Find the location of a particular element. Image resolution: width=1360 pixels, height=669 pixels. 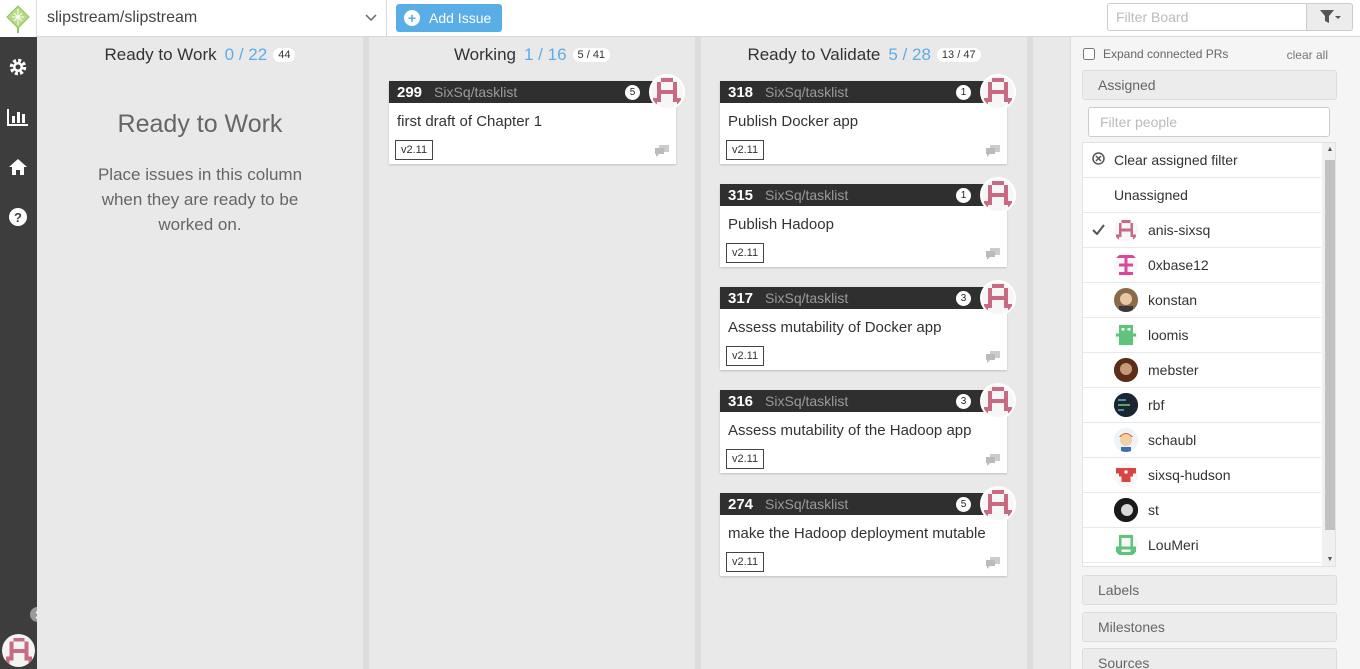

issue-title: Assess mutability of Docker app is located at coordinates (834, 327).